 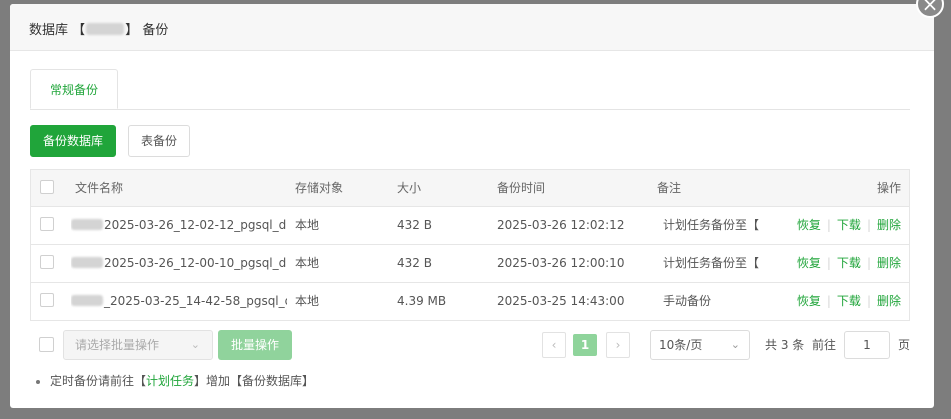 What do you see at coordinates (681, 345) in the screenshot?
I see `page-size-value: 10条/页` at bounding box center [681, 345].